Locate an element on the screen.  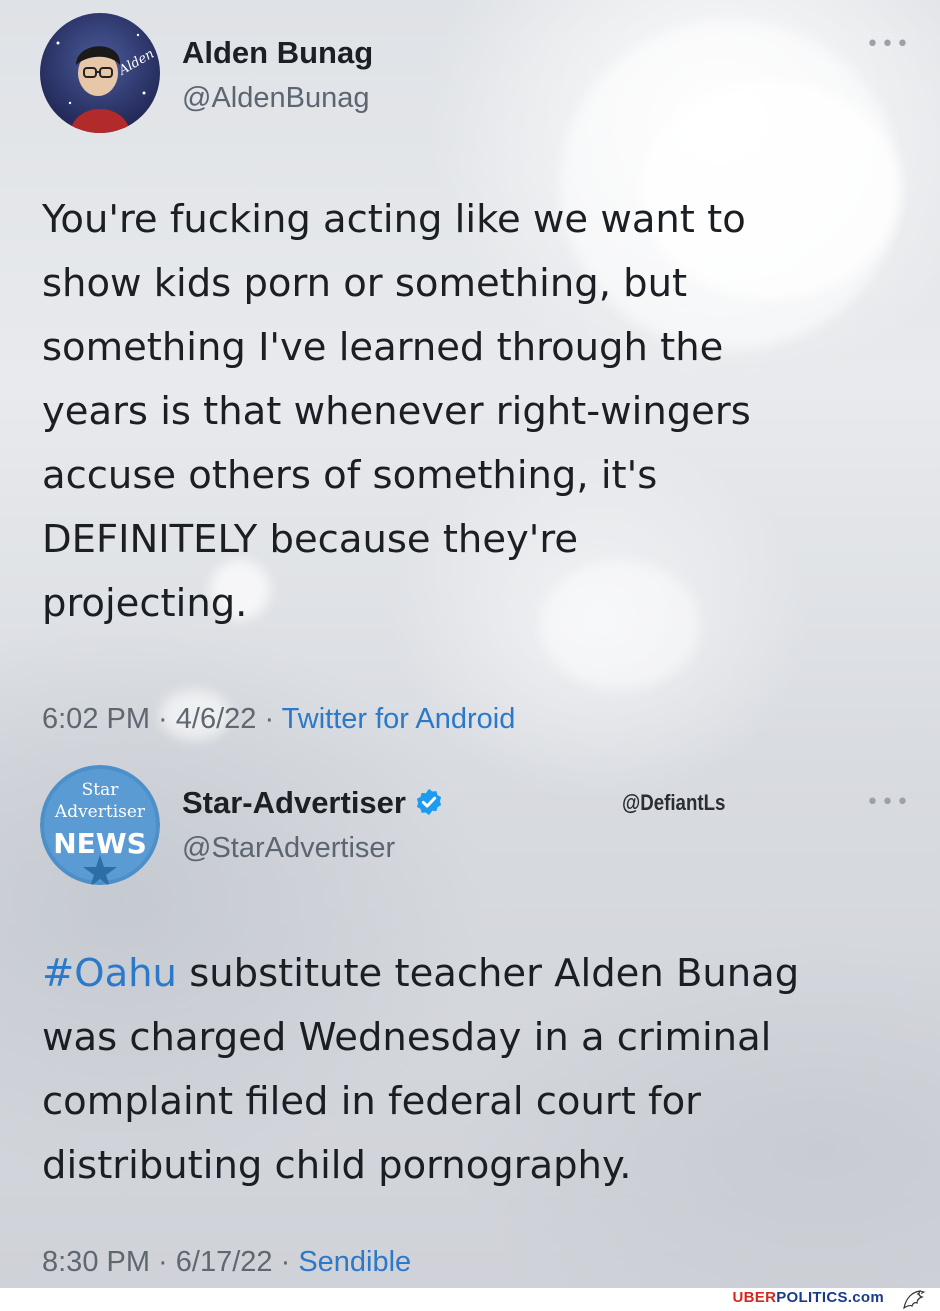
brand-part-1: UBER is located at coordinates (754, 1297).